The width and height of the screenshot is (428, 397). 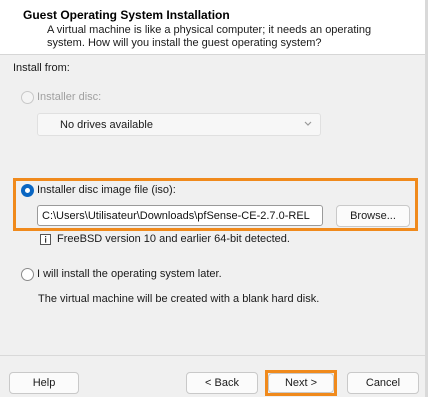 I want to click on iso-label: Installer disc image file (iso):, so click(x=106, y=190).